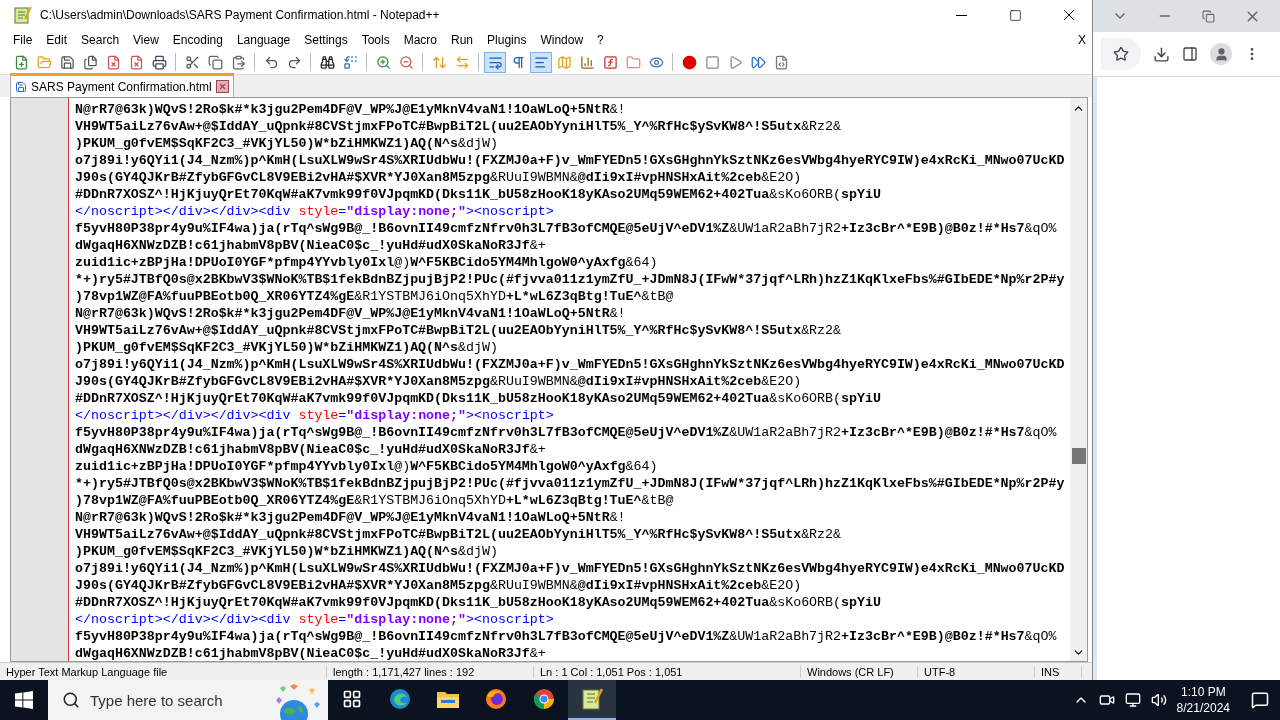 The height and width of the screenshot is (720, 1280). What do you see at coordinates (100, 40) in the screenshot?
I see `menu-item: Search` at bounding box center [100, 40].